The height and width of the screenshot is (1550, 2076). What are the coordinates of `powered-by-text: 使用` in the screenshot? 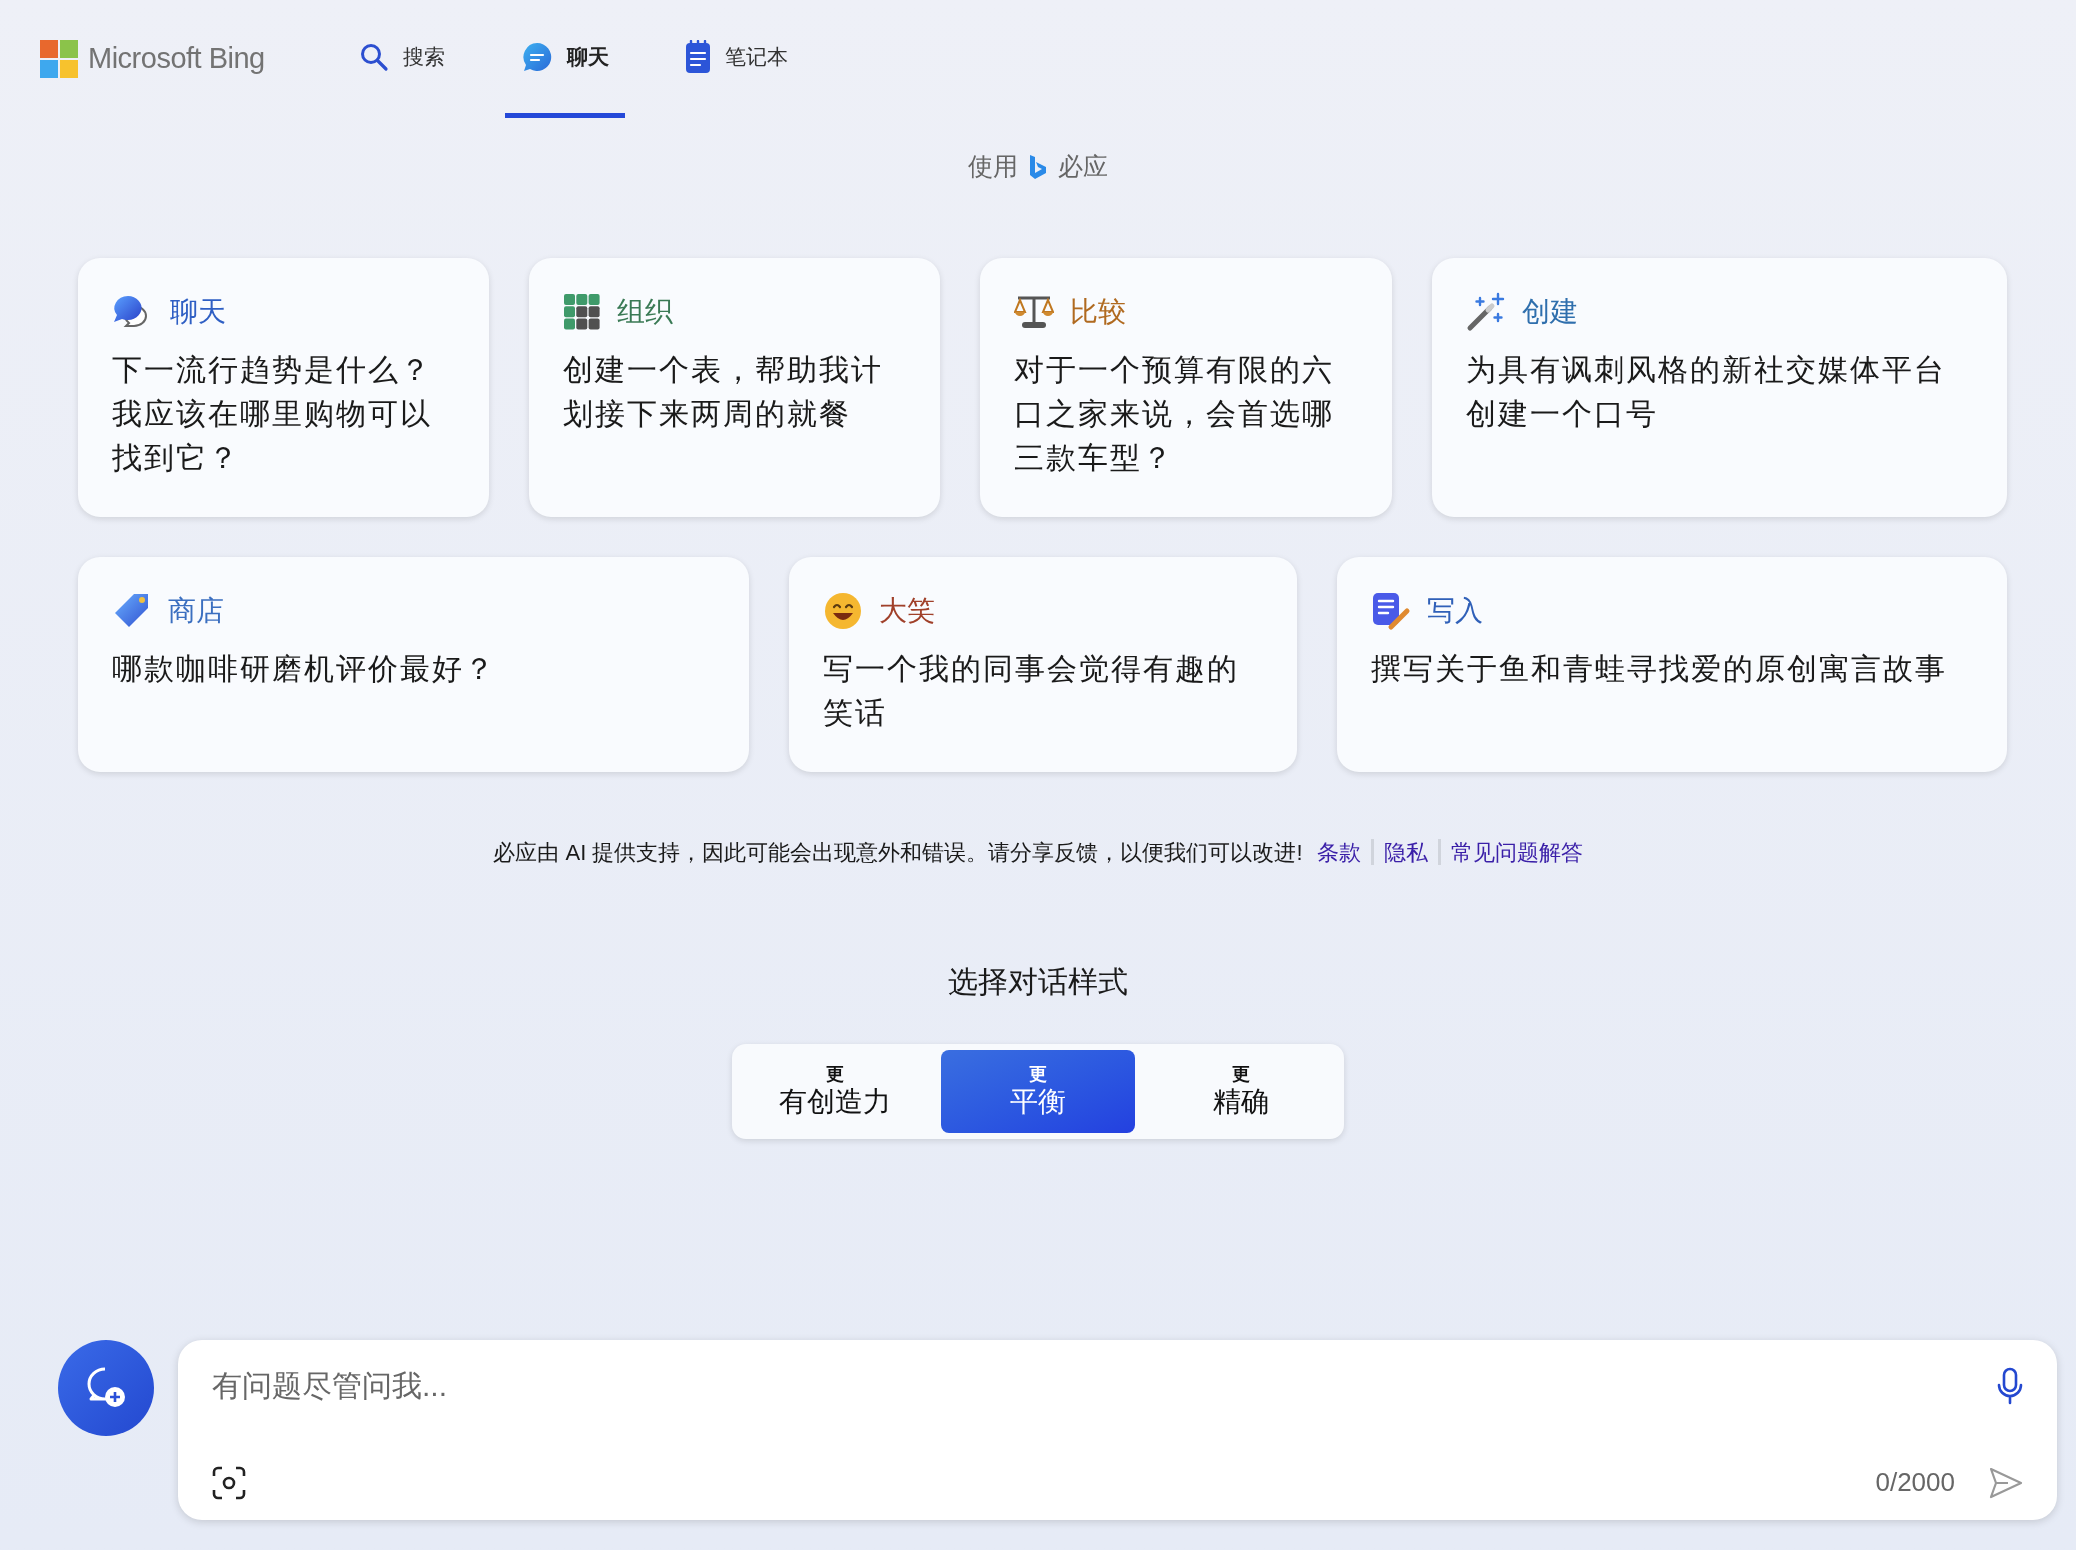 It's located at (993, 166).